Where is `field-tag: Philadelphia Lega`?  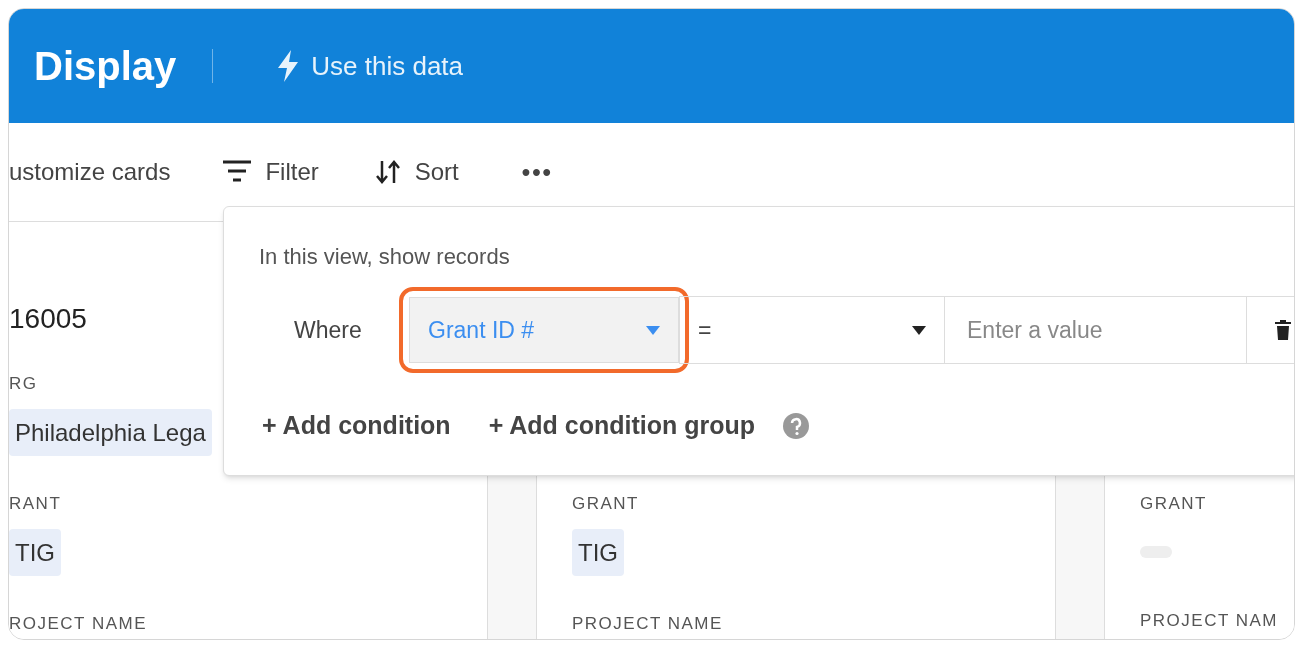
field-tag: Philadelphia Lega is located at coordinates (110, 432).